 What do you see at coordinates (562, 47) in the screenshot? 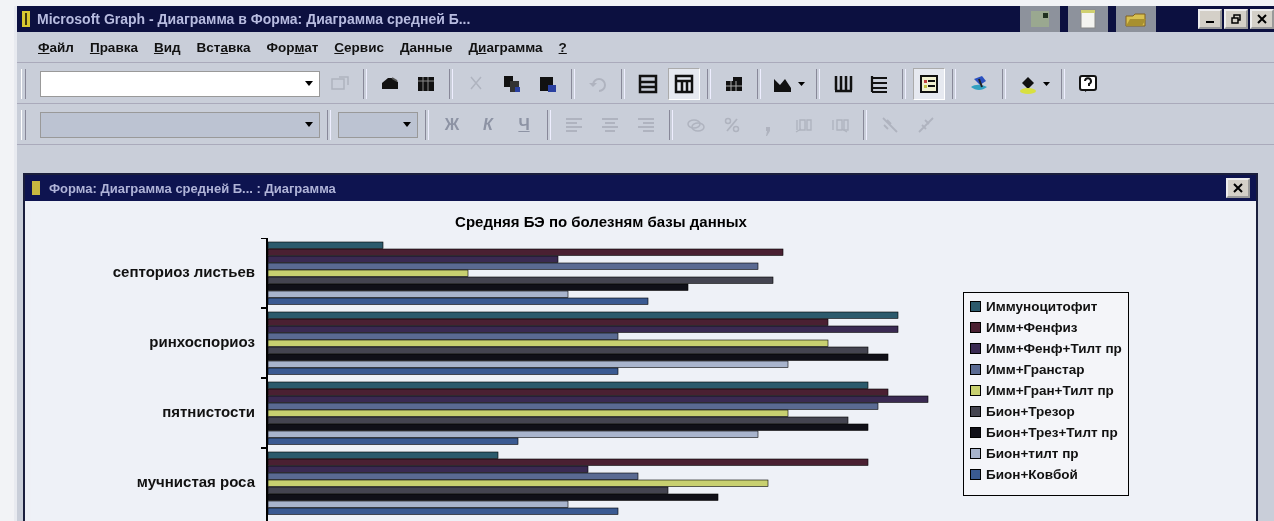
I see `menu-item: ?` at bounding box center [562, 47].